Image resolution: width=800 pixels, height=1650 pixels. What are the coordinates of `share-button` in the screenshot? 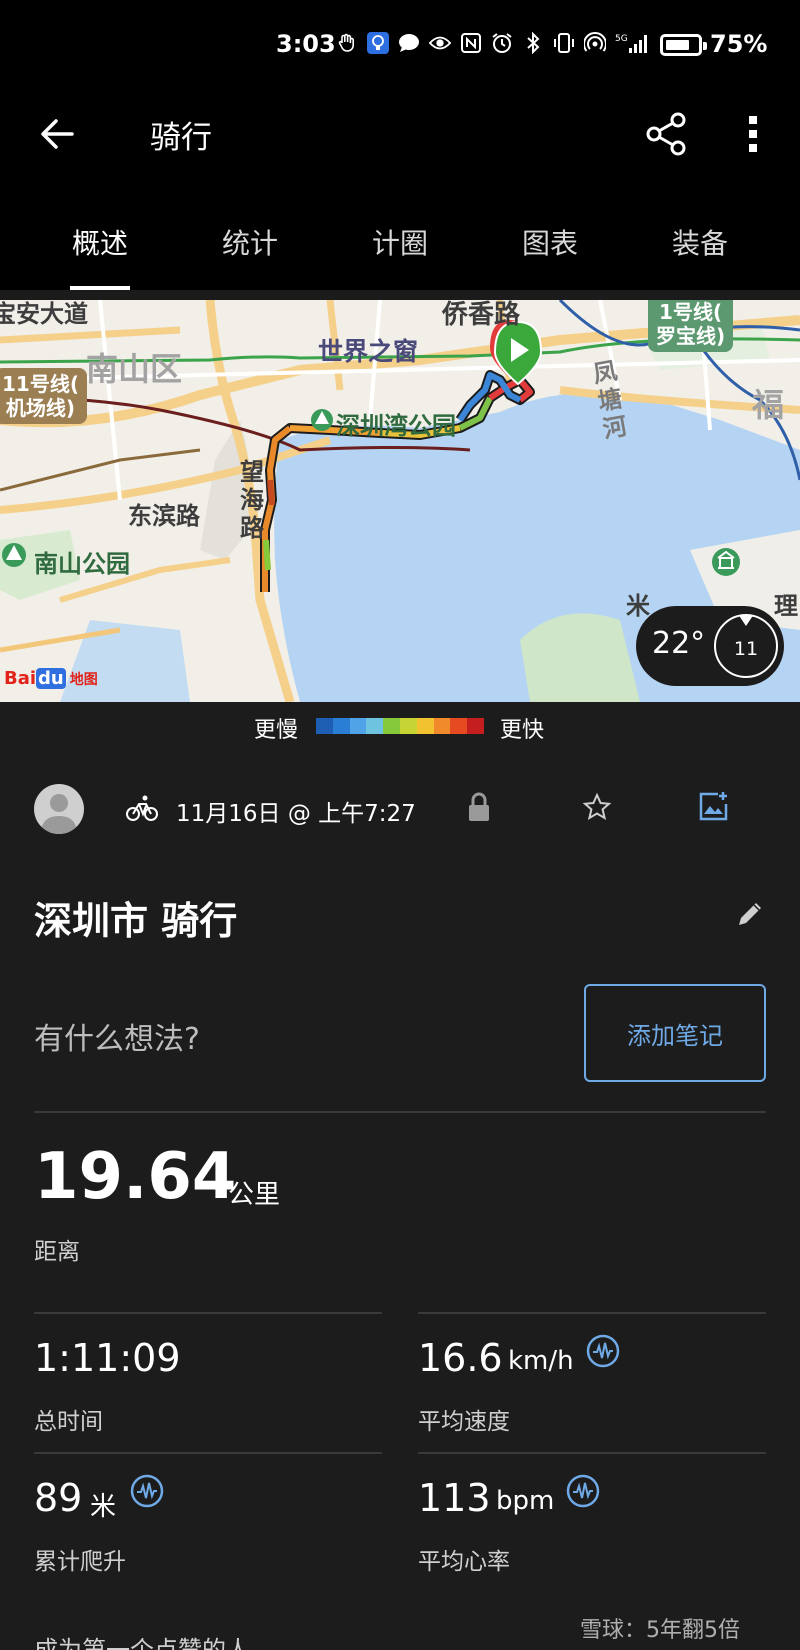 It's located at (666, 134).